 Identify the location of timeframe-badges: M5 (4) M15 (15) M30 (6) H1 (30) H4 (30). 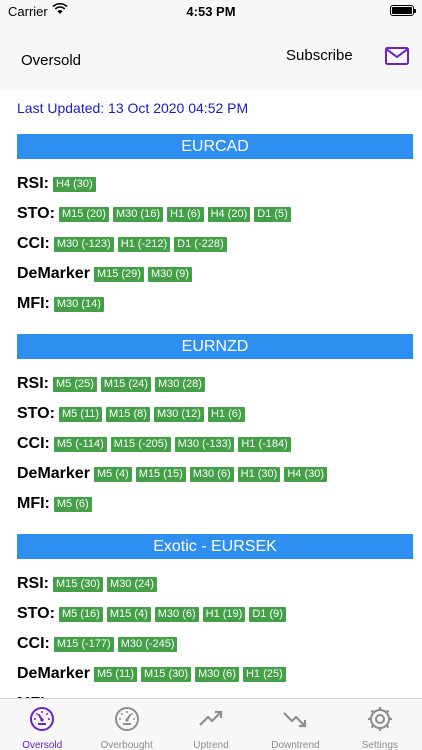
(212, 474).